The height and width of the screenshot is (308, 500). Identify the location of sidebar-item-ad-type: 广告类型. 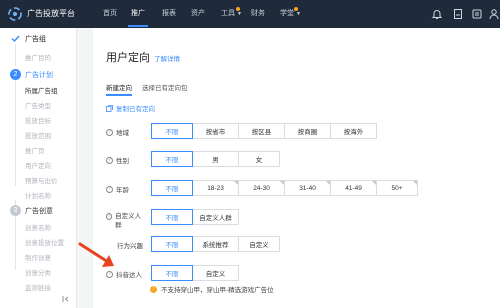
(38, 105).